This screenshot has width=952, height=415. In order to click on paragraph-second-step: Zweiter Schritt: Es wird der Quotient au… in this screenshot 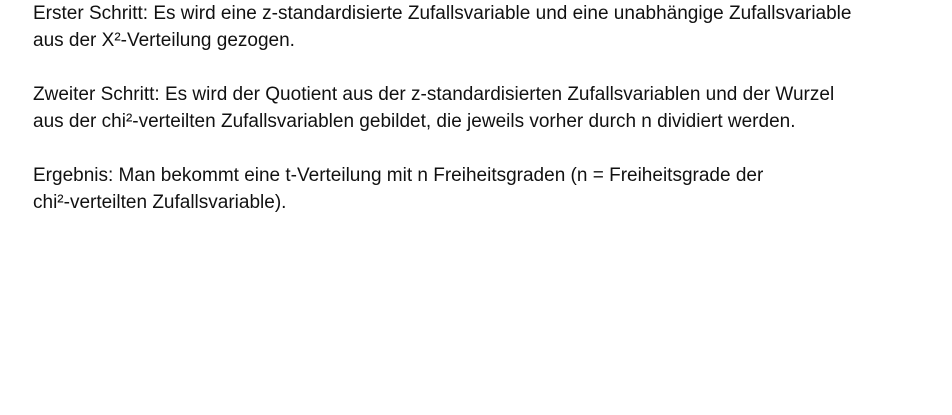, I will do `click(491, 108)`.